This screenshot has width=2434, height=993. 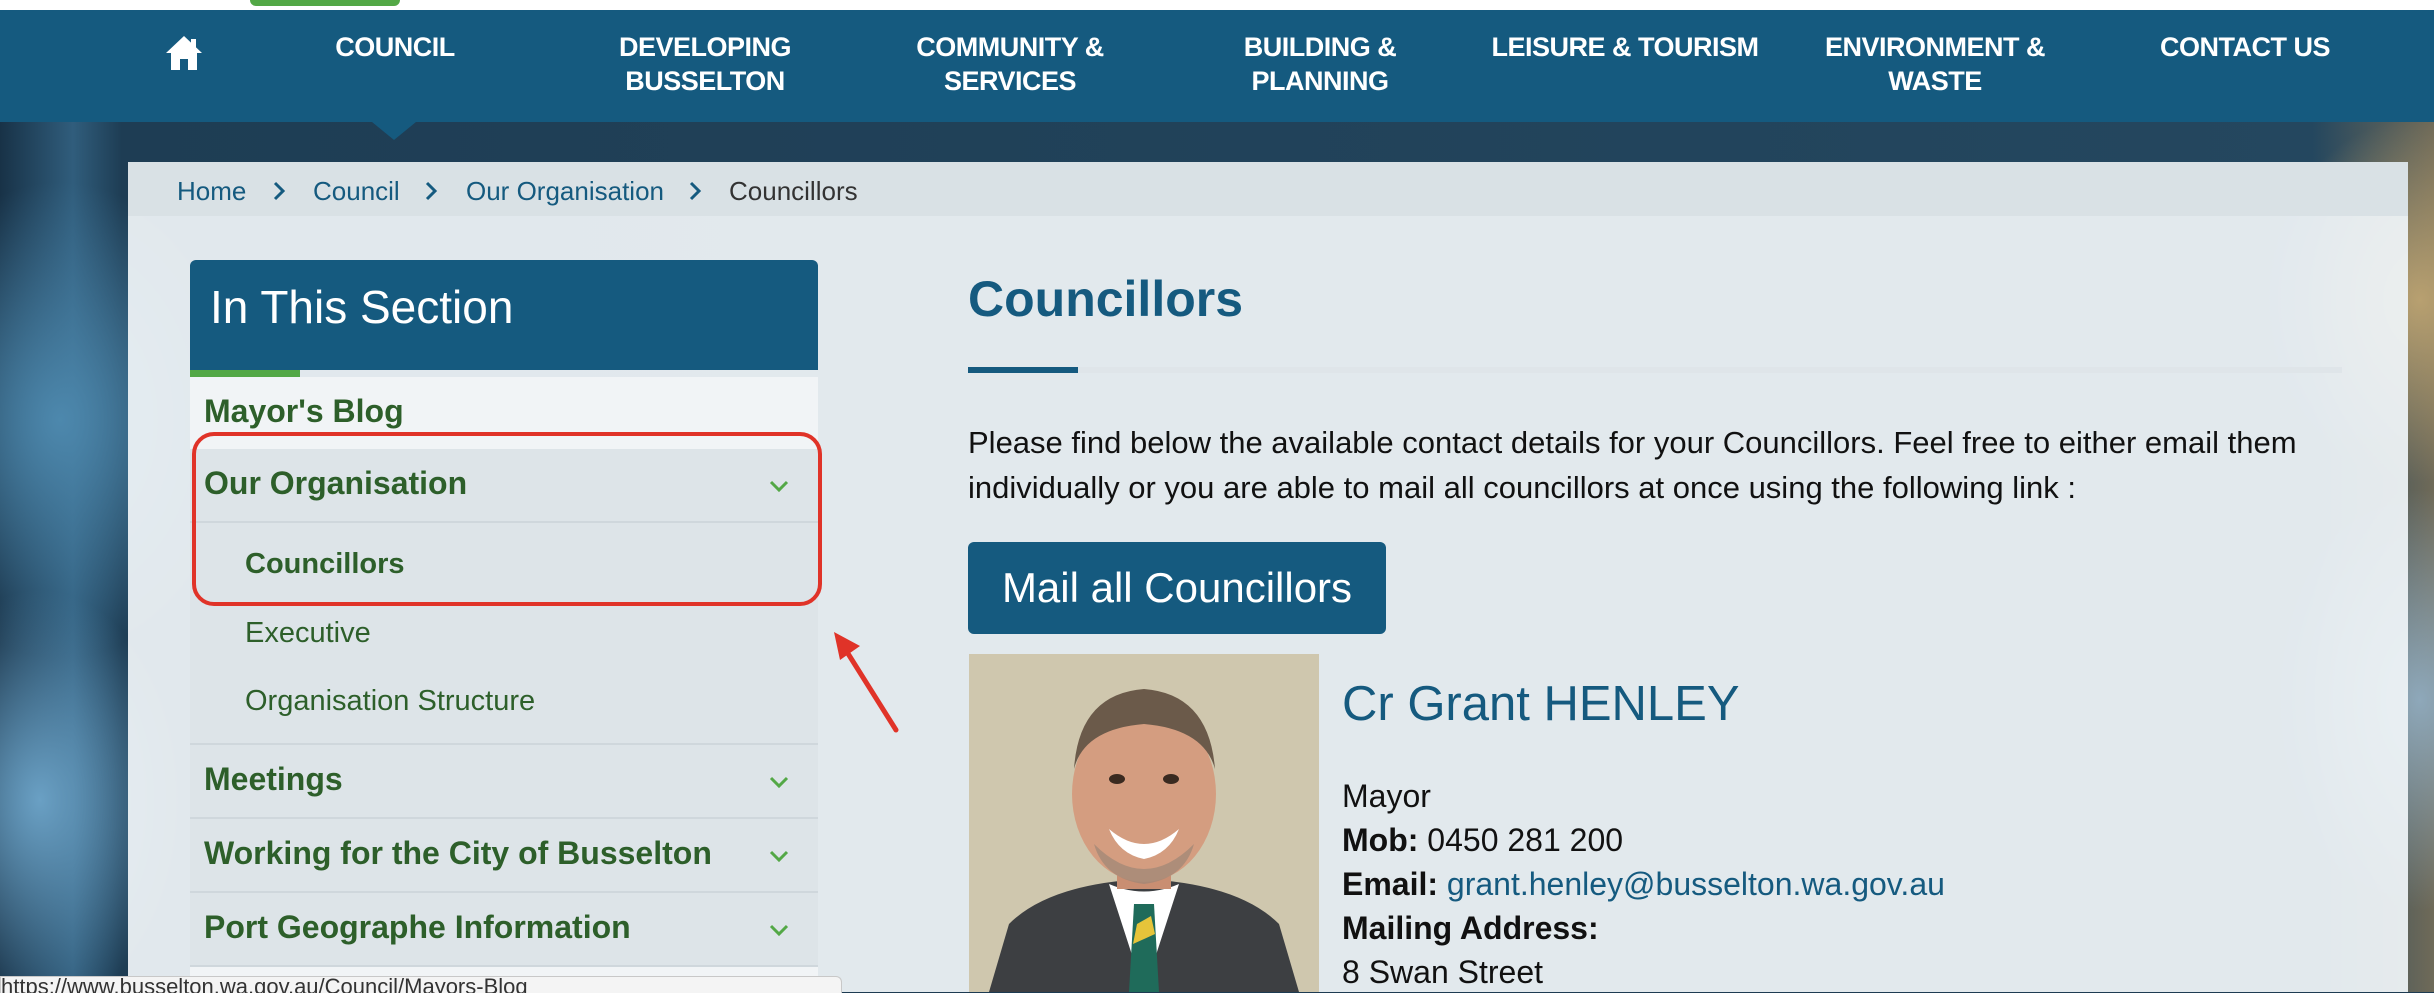 What do you see at coordinates (356, 191) in the screenshot?
I see `breadcrumb-council: Council` at bounding box center [356, 191].